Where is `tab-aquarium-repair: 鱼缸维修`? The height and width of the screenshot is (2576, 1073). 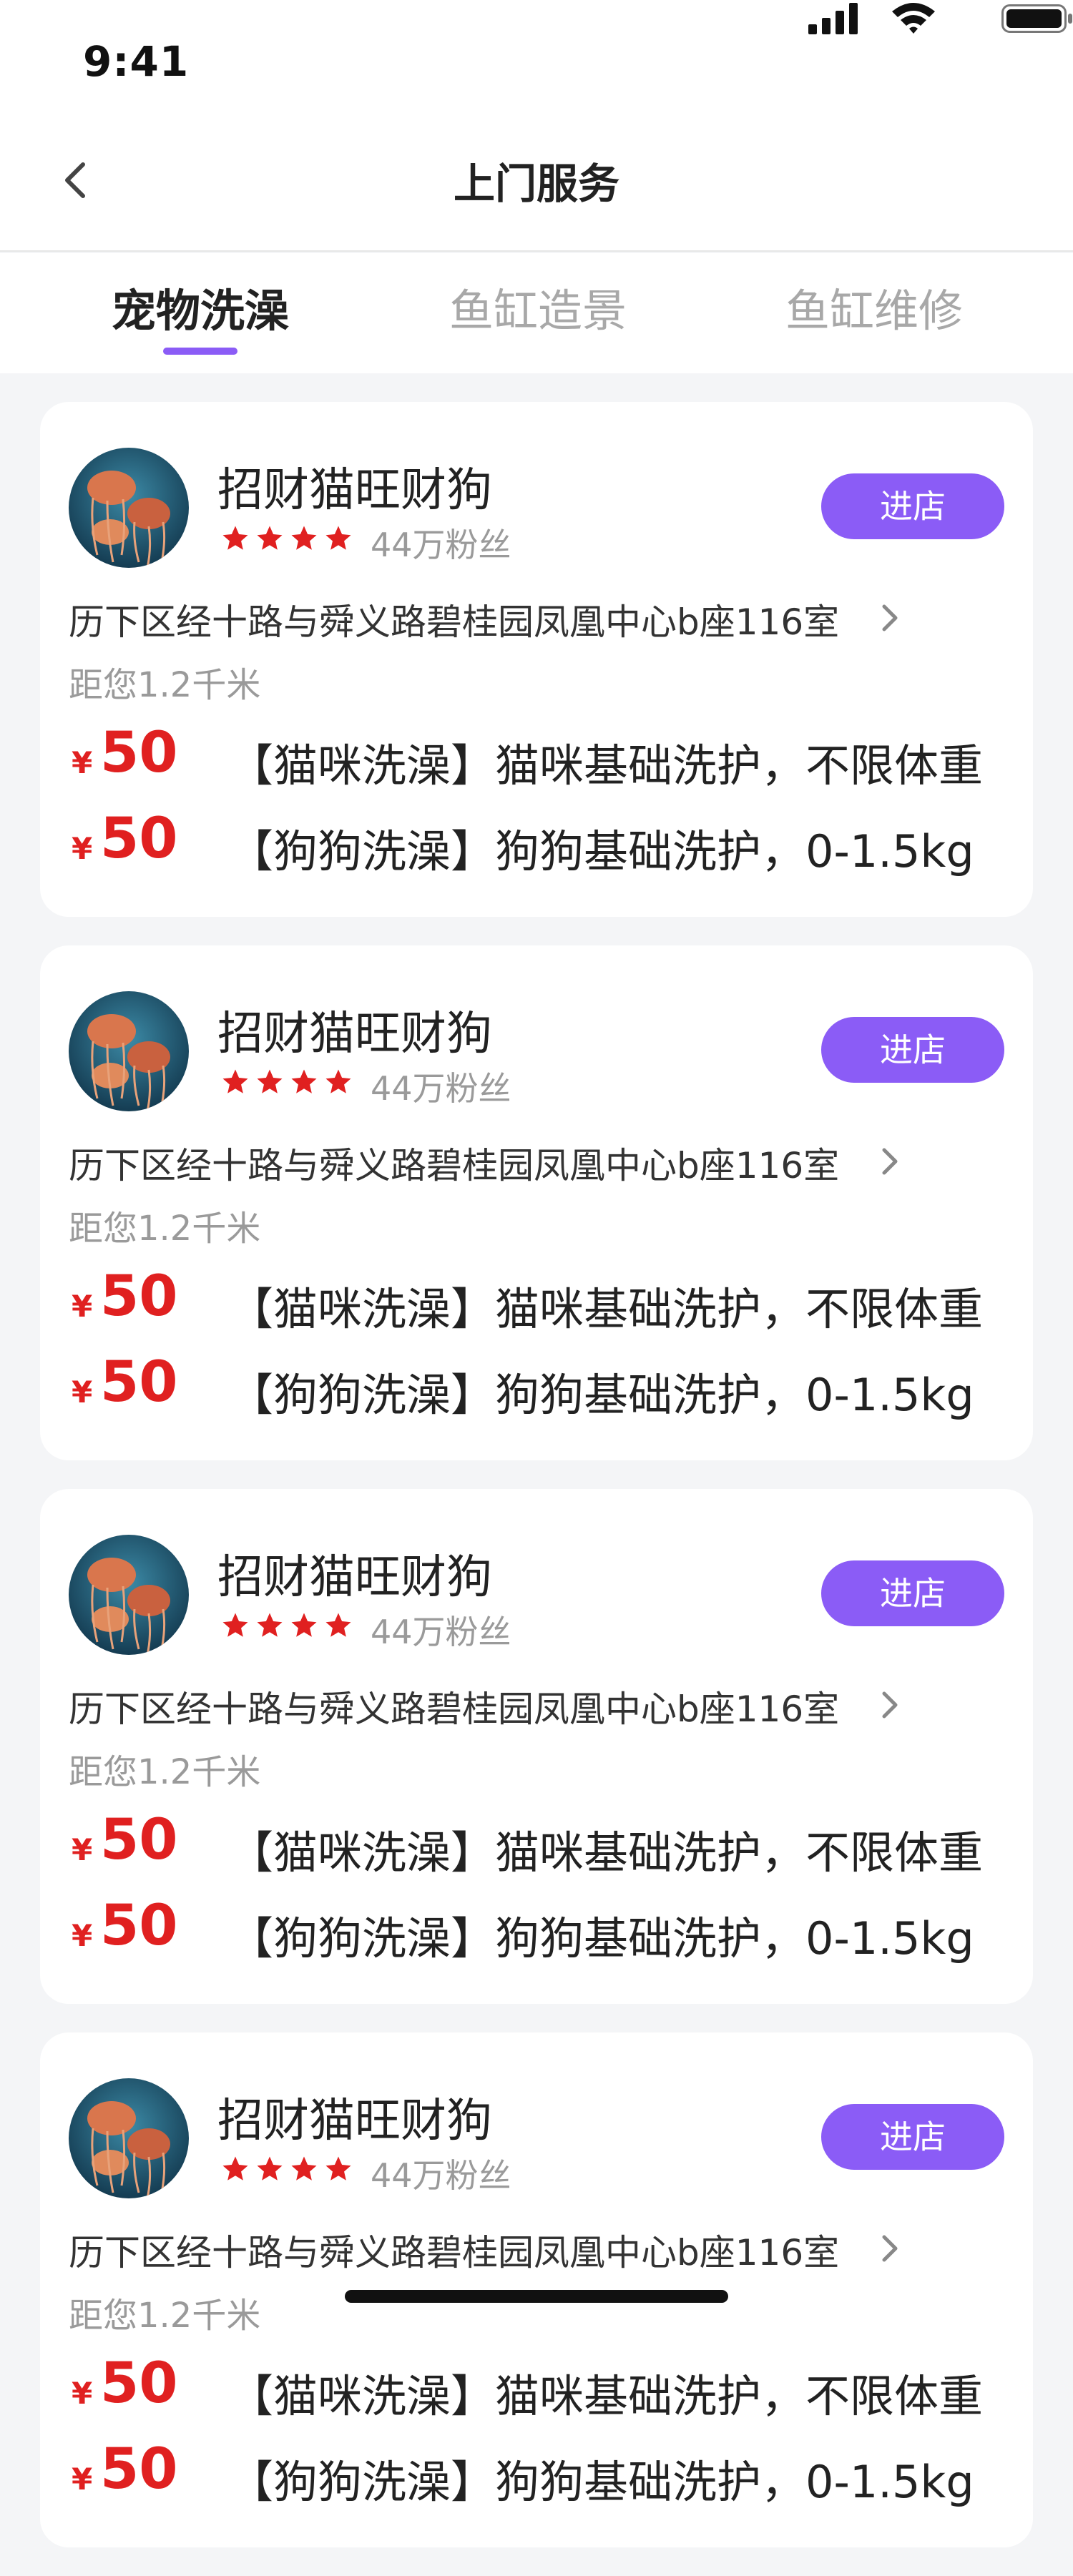
tab-aquarium-repair: 鱼缸维修 is located at coordinates (874, 307).